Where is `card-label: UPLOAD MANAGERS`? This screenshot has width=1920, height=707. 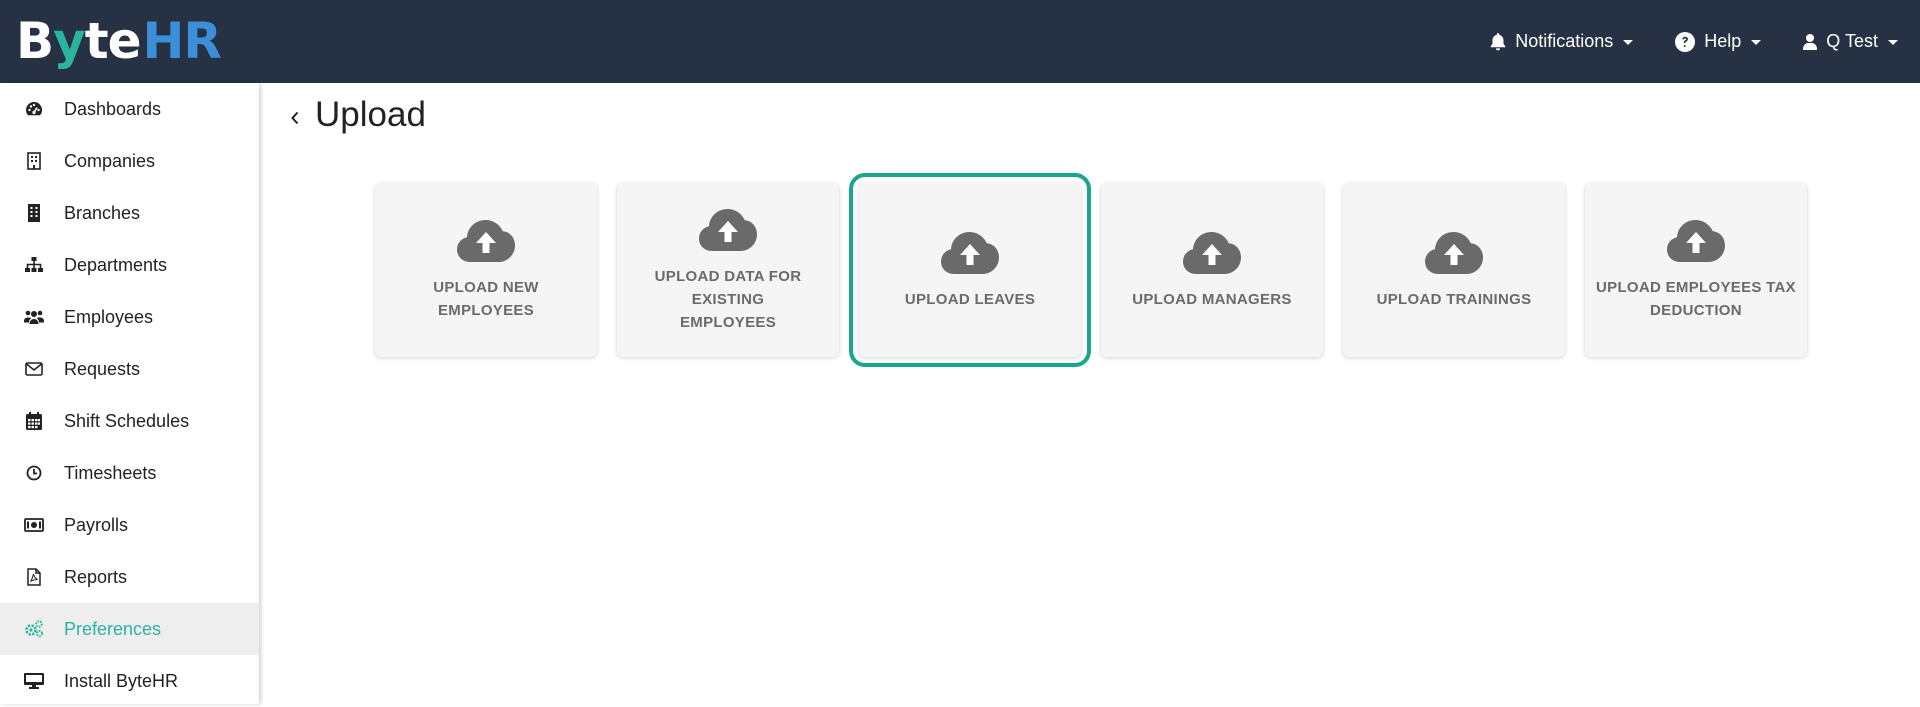
card-label: UPLOAD MANAGERS is located at coordinates (1212, 299).